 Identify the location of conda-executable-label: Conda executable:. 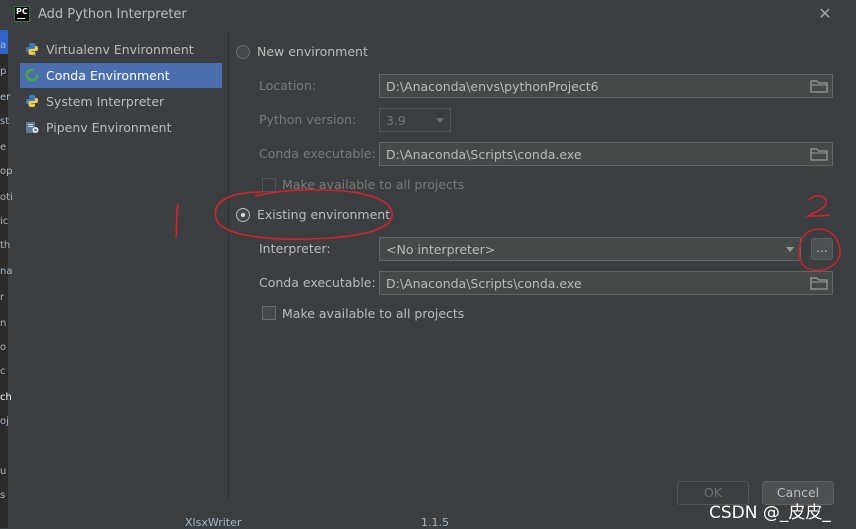
(317, 153).